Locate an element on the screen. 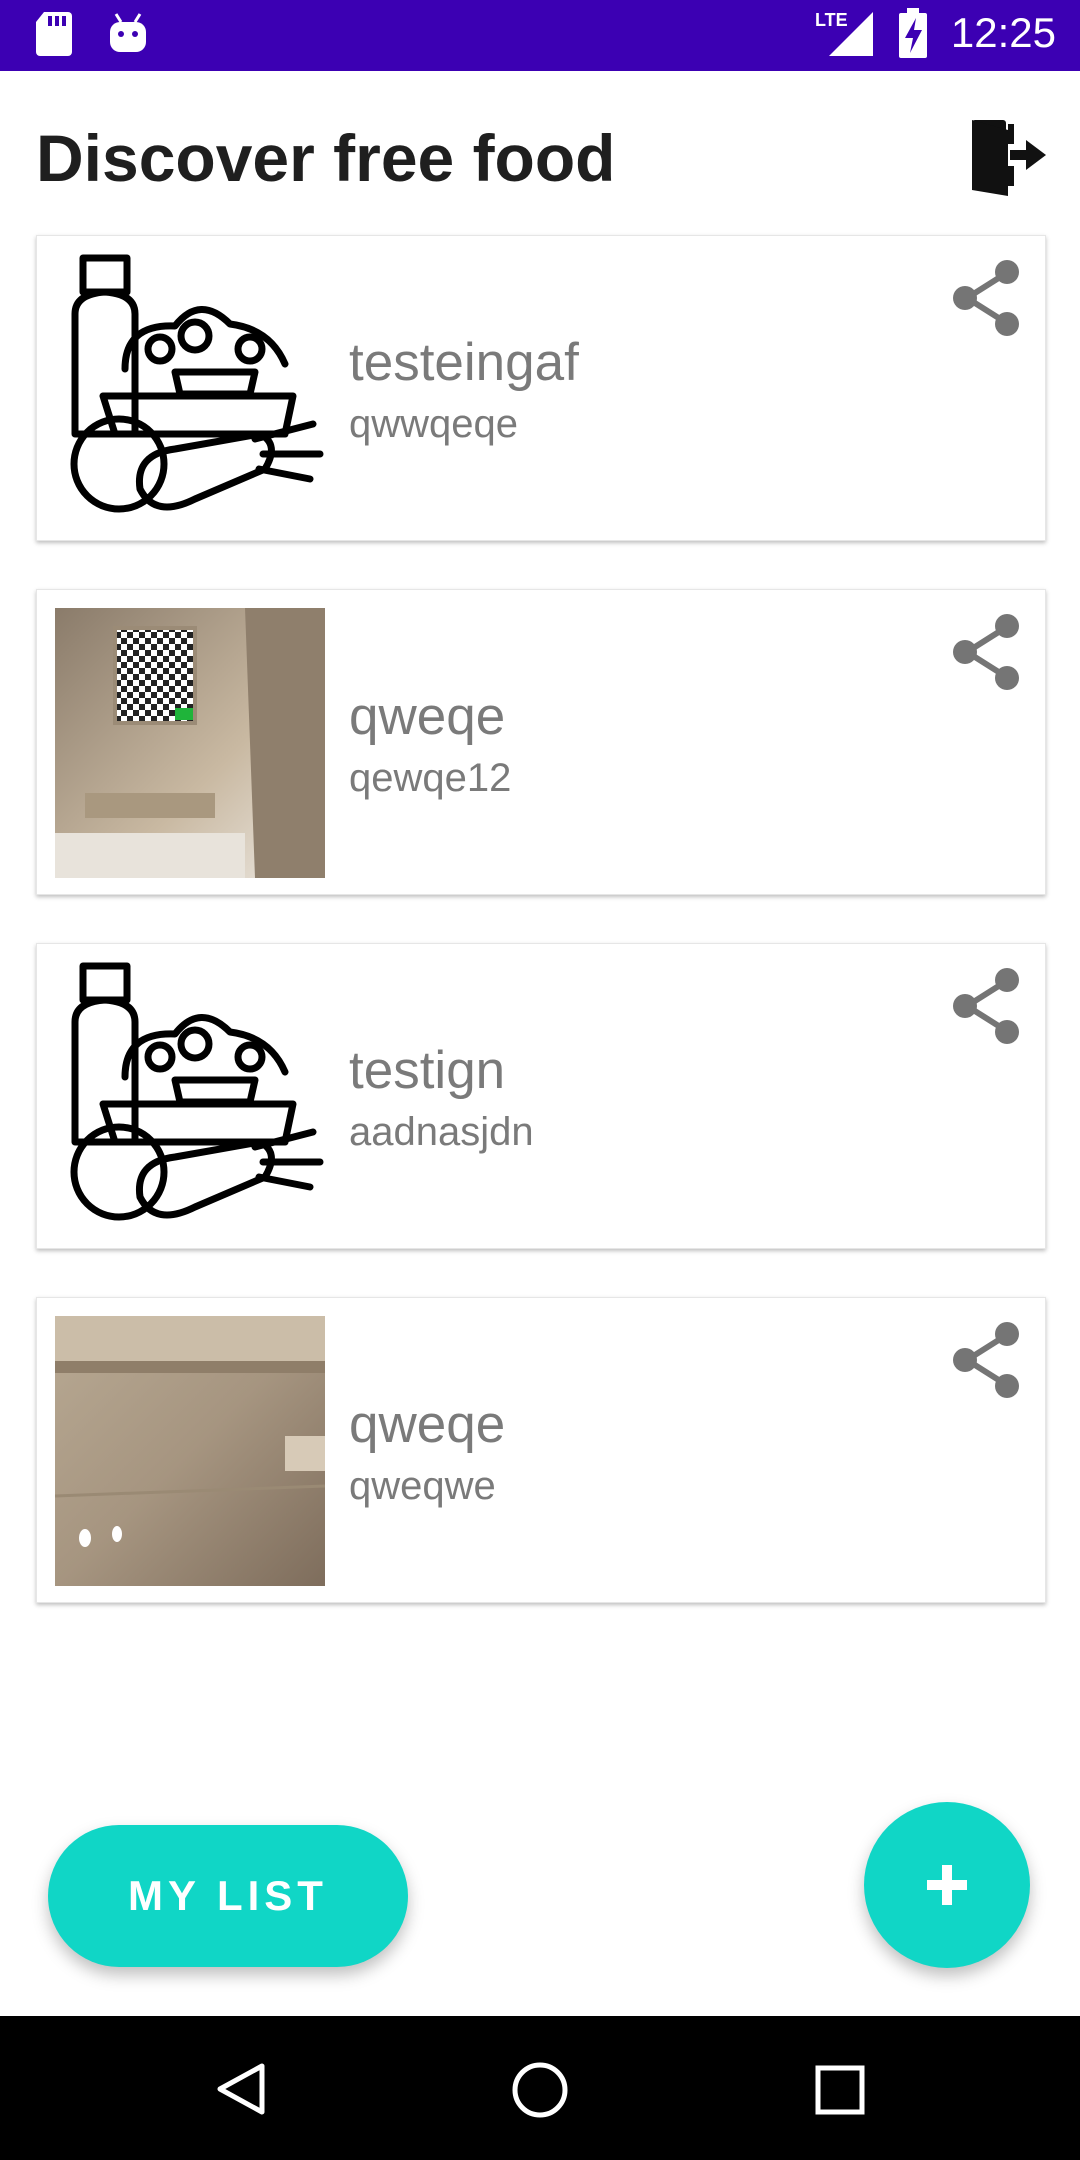 The height and width of the screenshot is (2160, 1080). listing-subtitle: qweqwe is located at coordinates (422, 1486).